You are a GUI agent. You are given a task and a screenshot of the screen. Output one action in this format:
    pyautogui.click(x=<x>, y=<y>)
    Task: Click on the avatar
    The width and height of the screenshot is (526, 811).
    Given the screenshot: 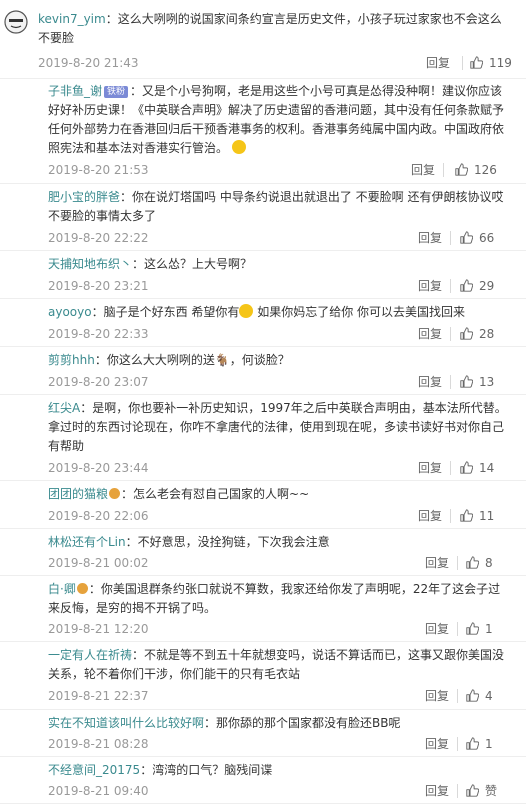 What is the action you would take?
    pyautogui.click(x=16, y=22)
    